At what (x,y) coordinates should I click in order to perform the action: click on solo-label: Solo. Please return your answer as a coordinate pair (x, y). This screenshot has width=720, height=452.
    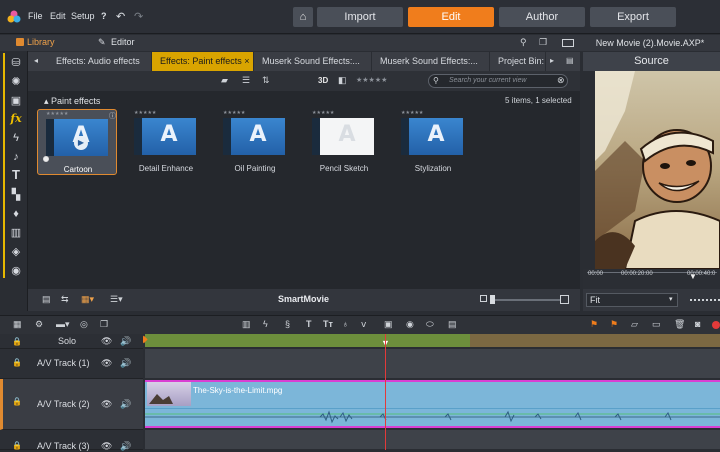
    Looking at the image, I should click on (67, 341).